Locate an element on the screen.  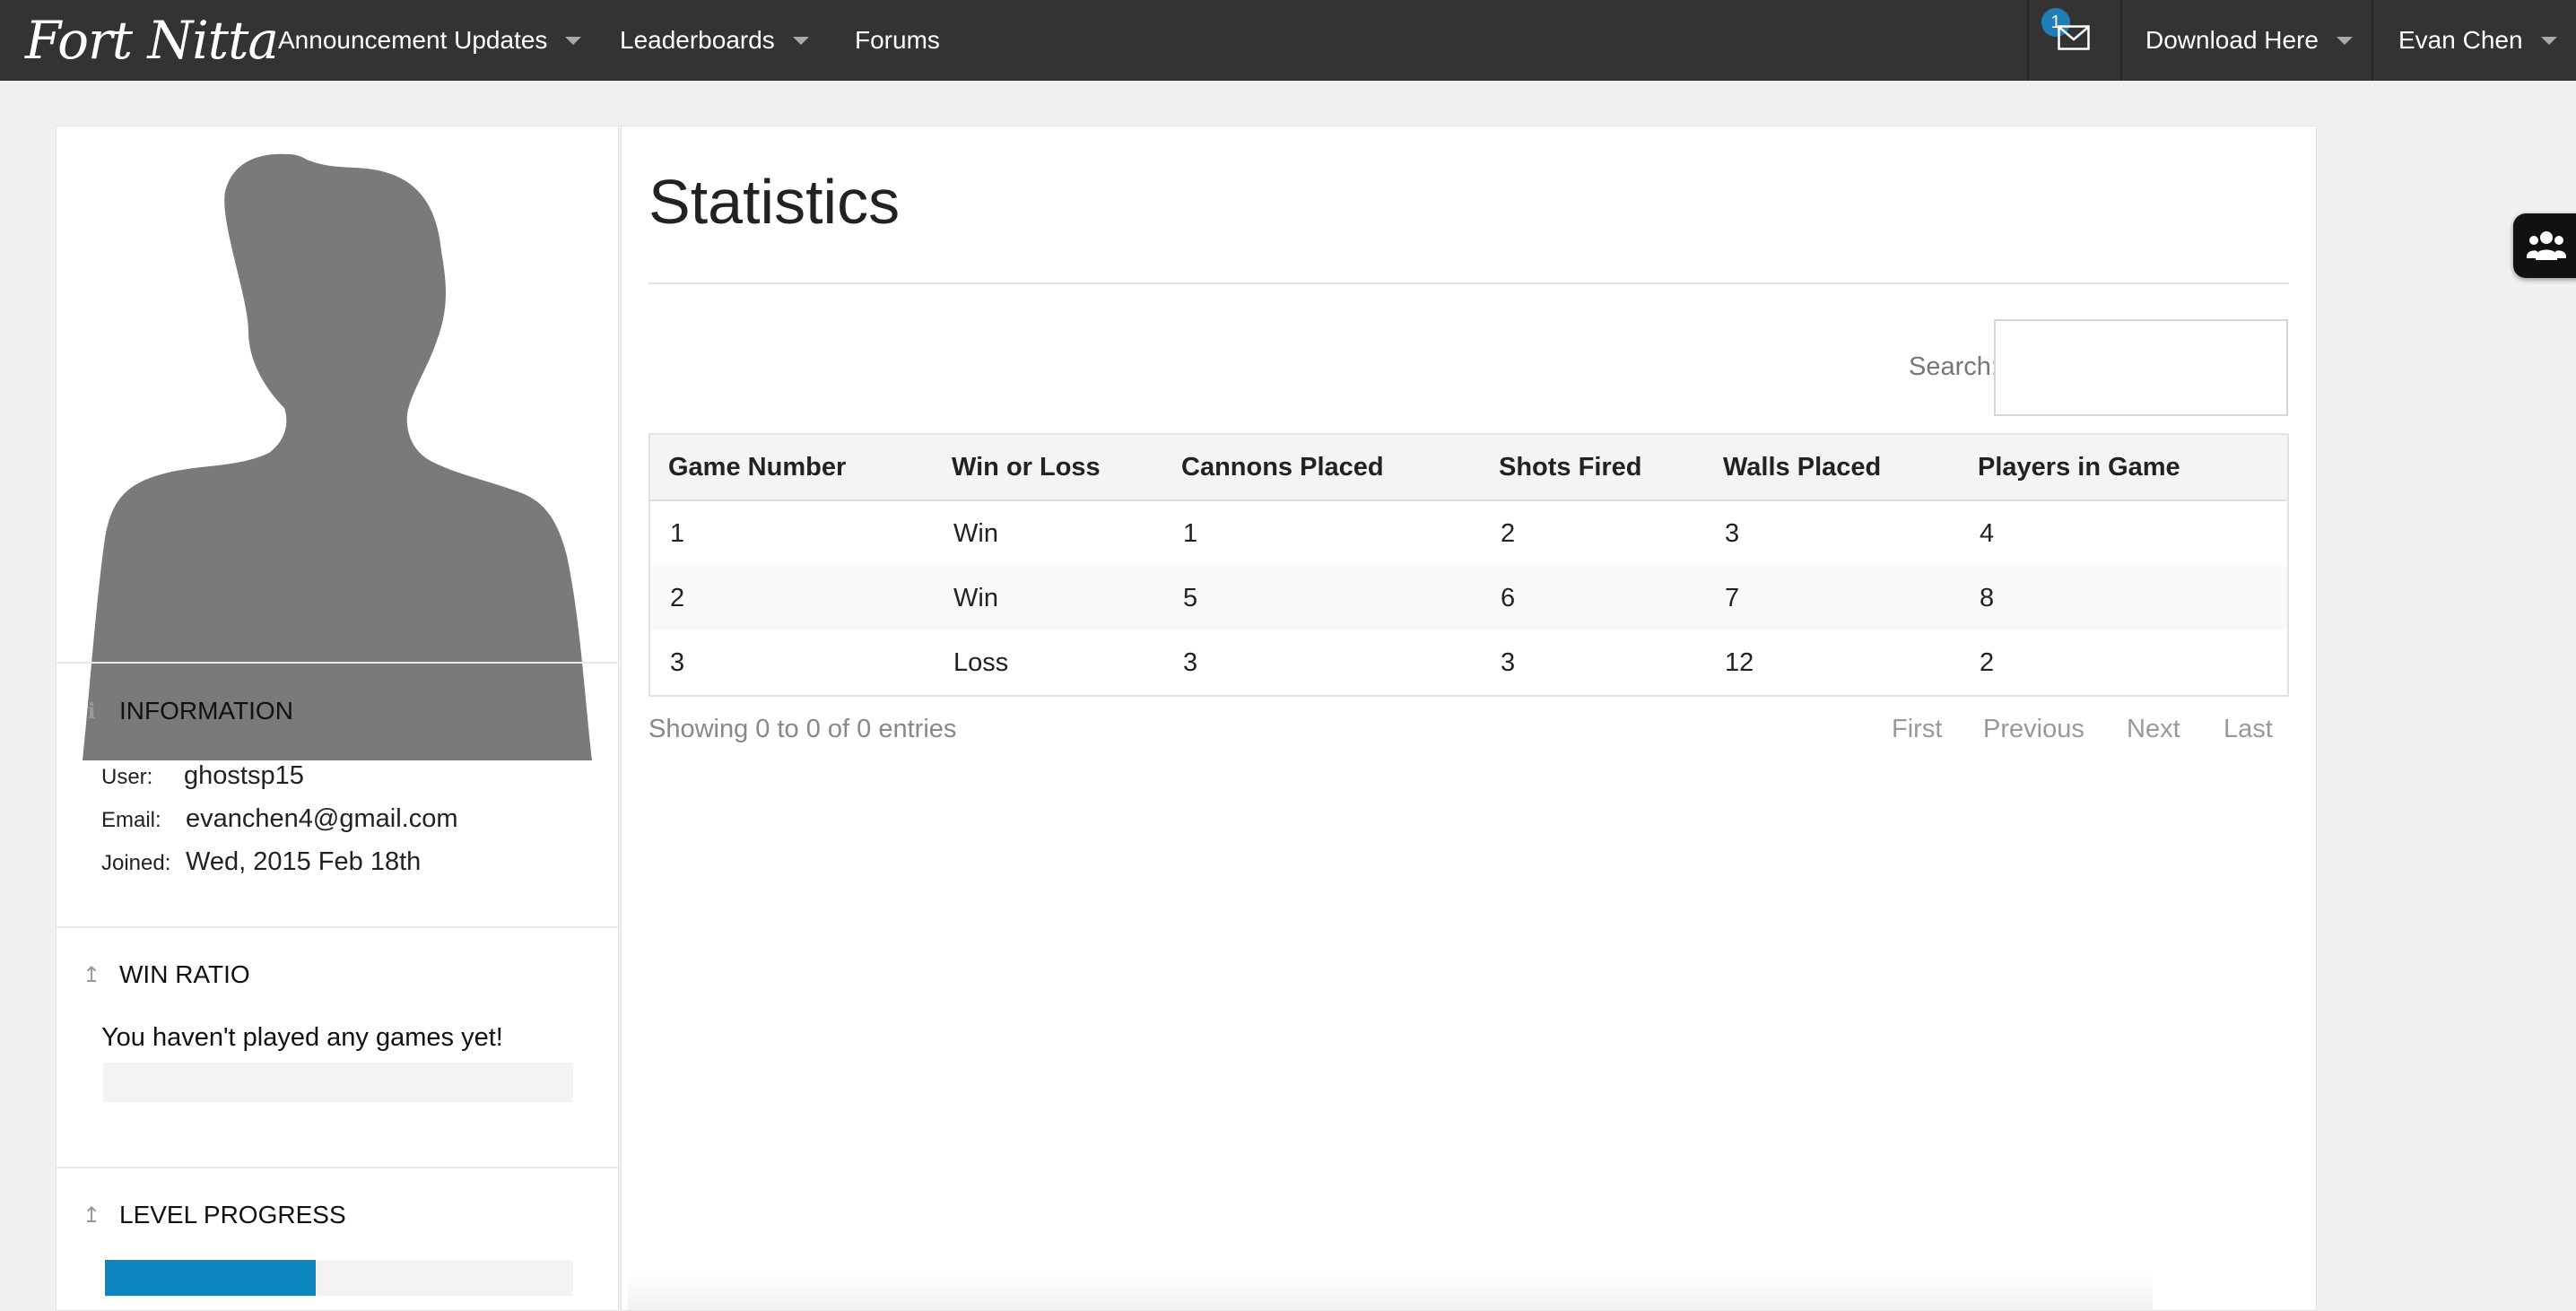
table-row: 3 Loss 3 3 12 2 is located at coordinates (1468, 663).